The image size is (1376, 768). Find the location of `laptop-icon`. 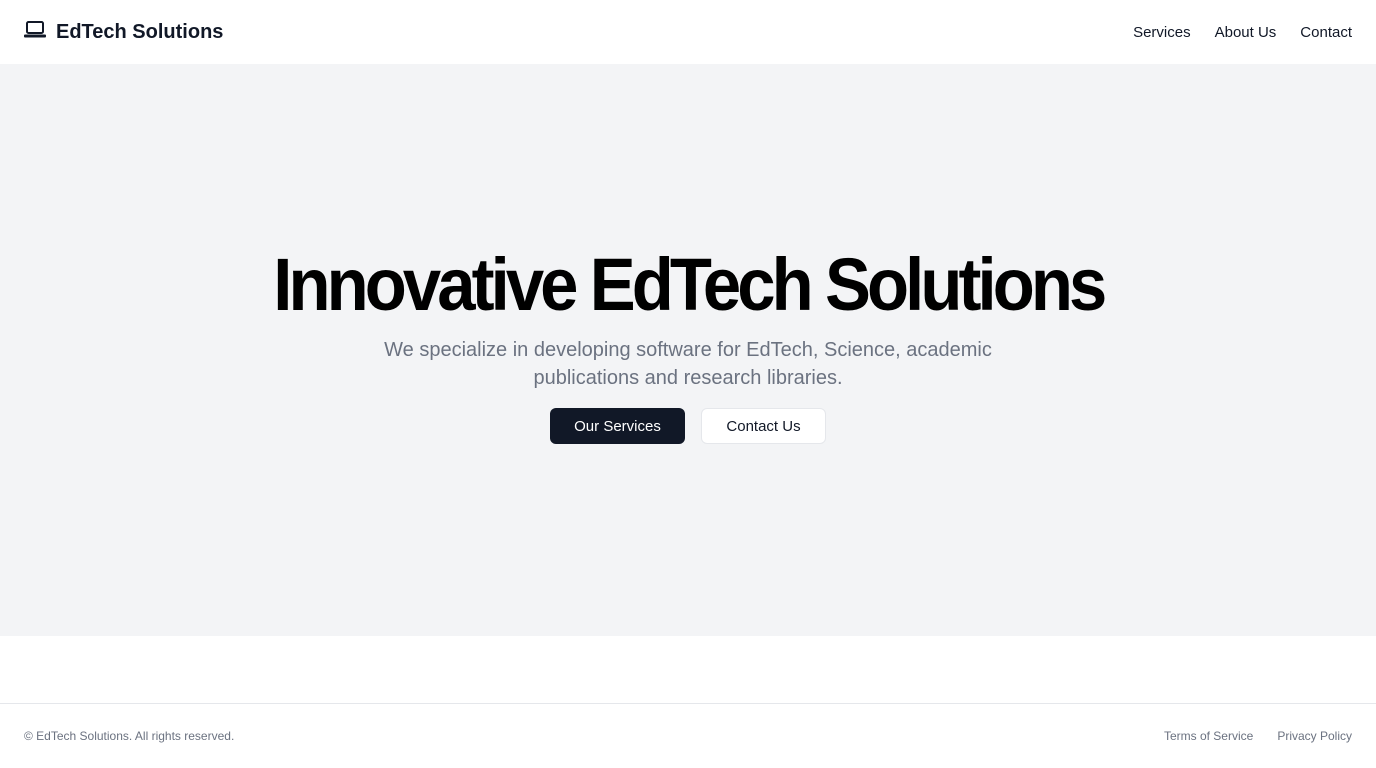

laptop-icon is located at coordinates (35, 32).